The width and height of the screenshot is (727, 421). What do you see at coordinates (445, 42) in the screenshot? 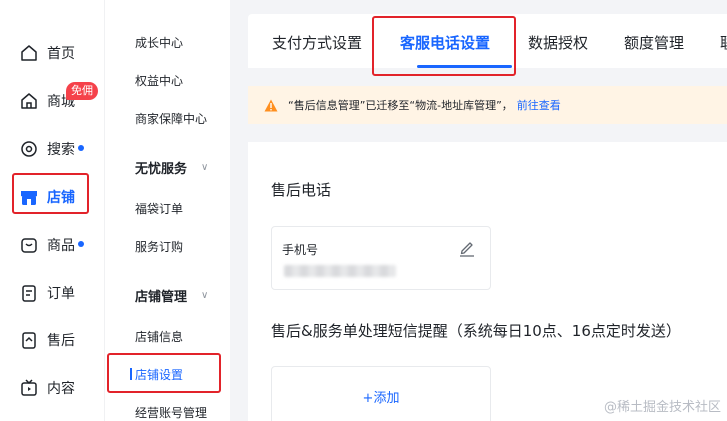
I see `tab-customer-service-phone: 客服电话设置` at bounding box center [445, 42].